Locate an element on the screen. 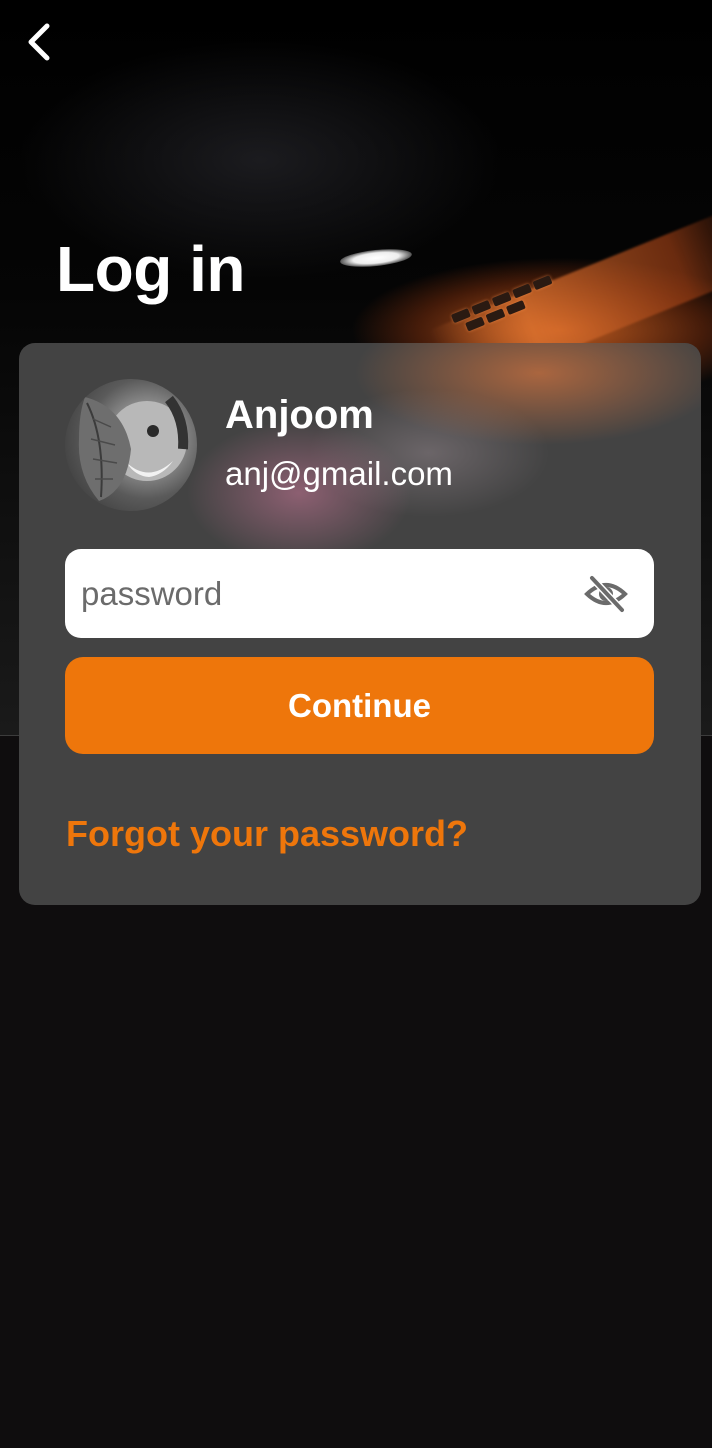  forgot-password-link: Forgot your password? is located at coordinates (267, 834).